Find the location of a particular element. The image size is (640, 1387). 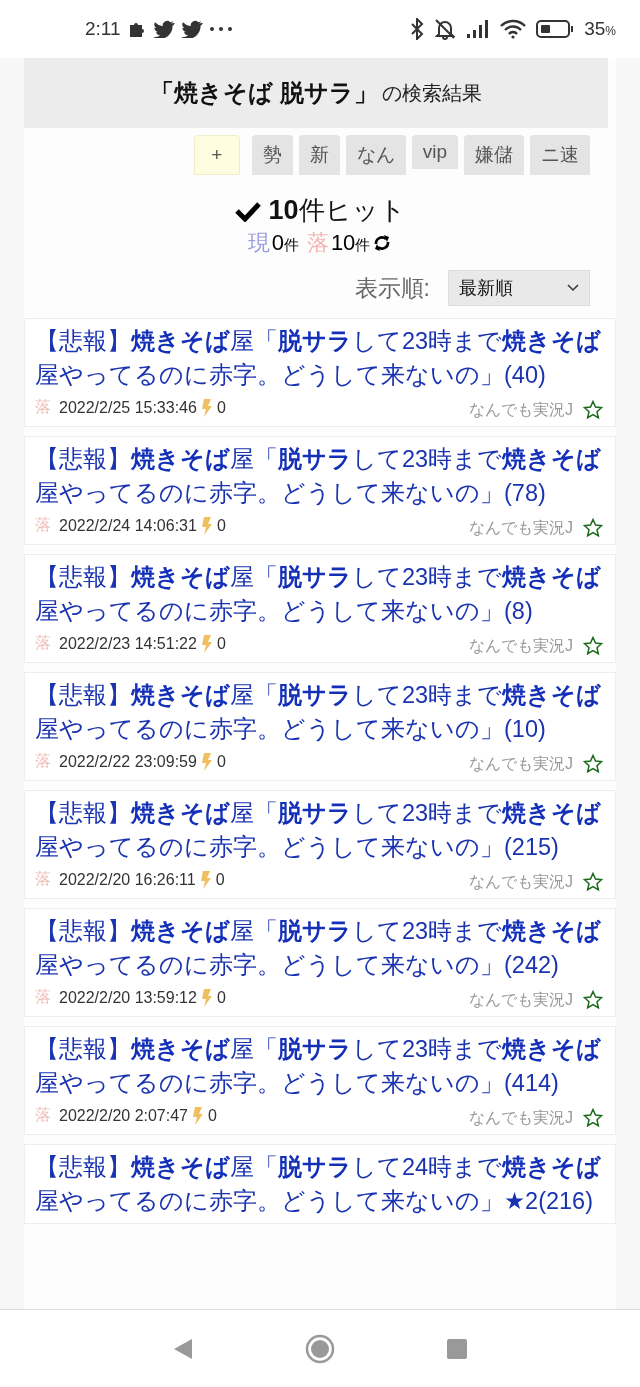

back-icon is located at coordinates (183, 1348).